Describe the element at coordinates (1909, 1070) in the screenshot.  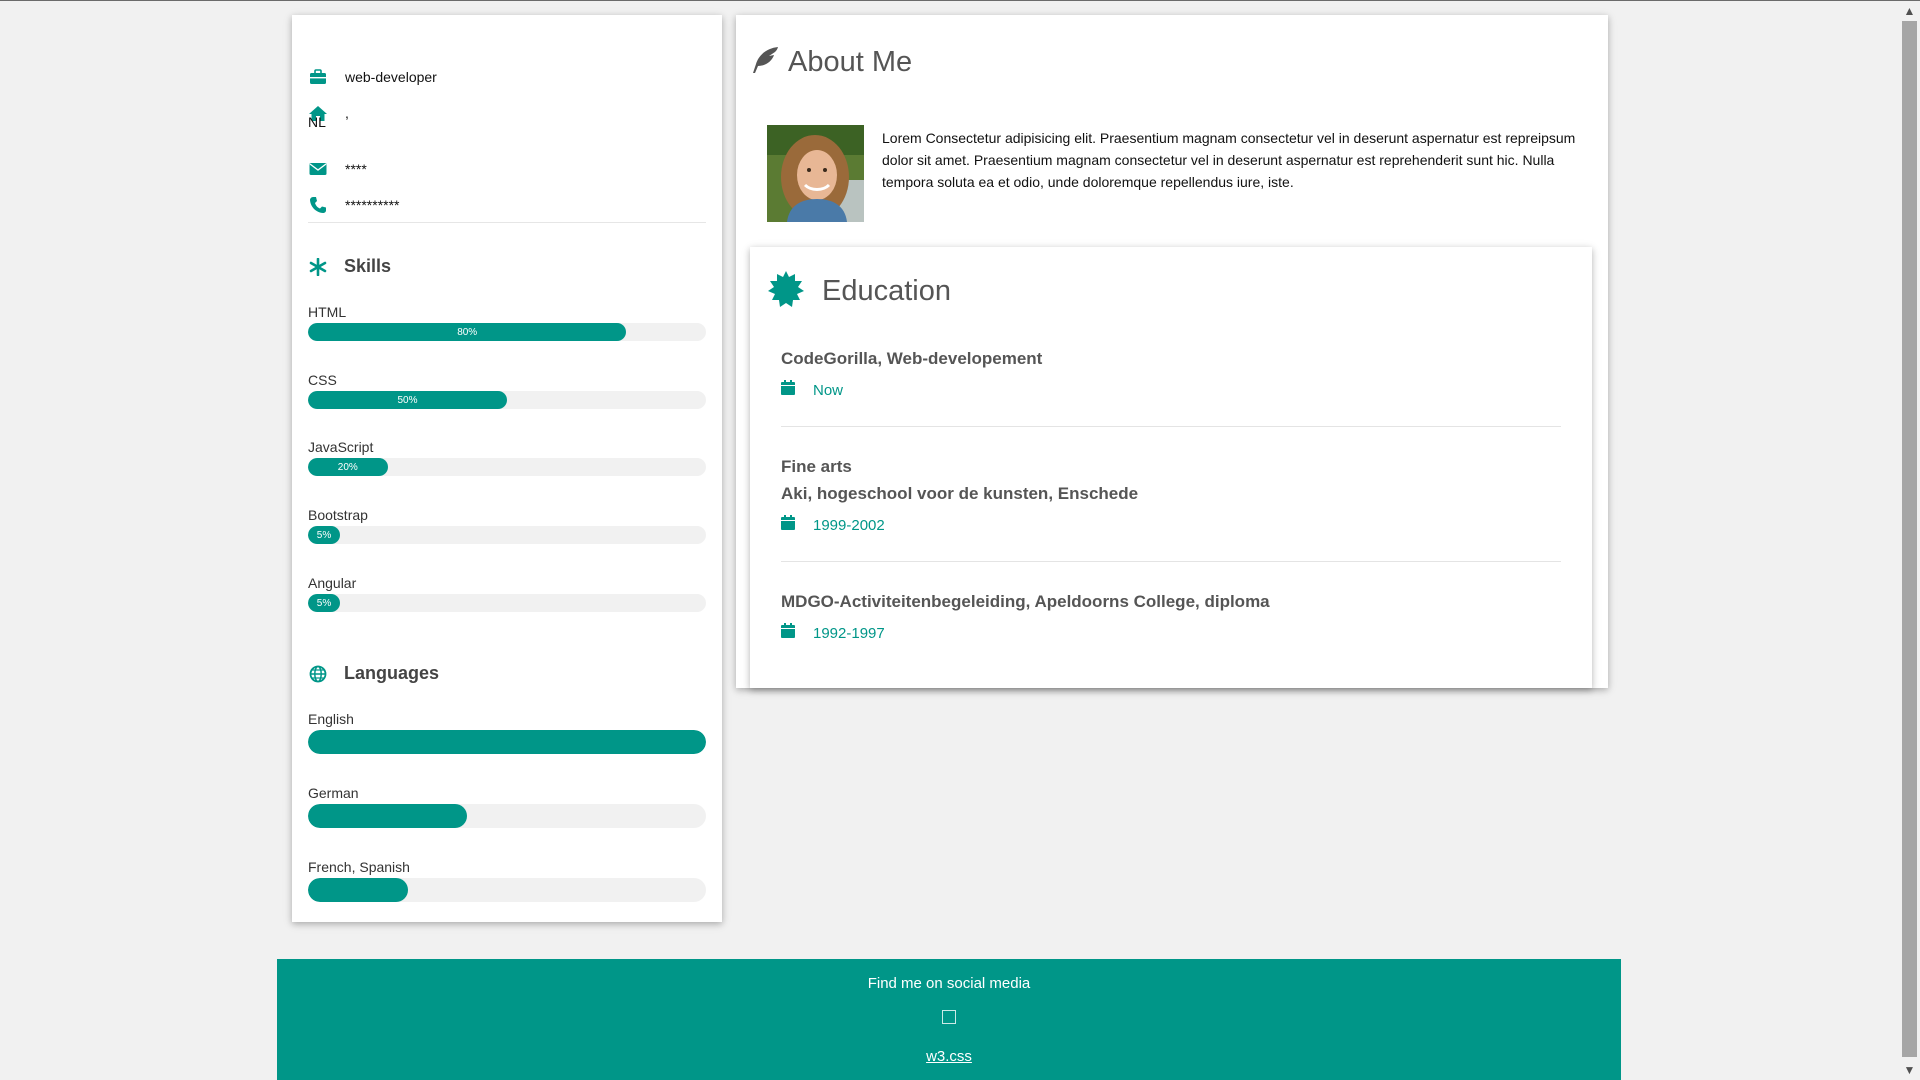
I see `scroll-down-icon: ▼` at that location.